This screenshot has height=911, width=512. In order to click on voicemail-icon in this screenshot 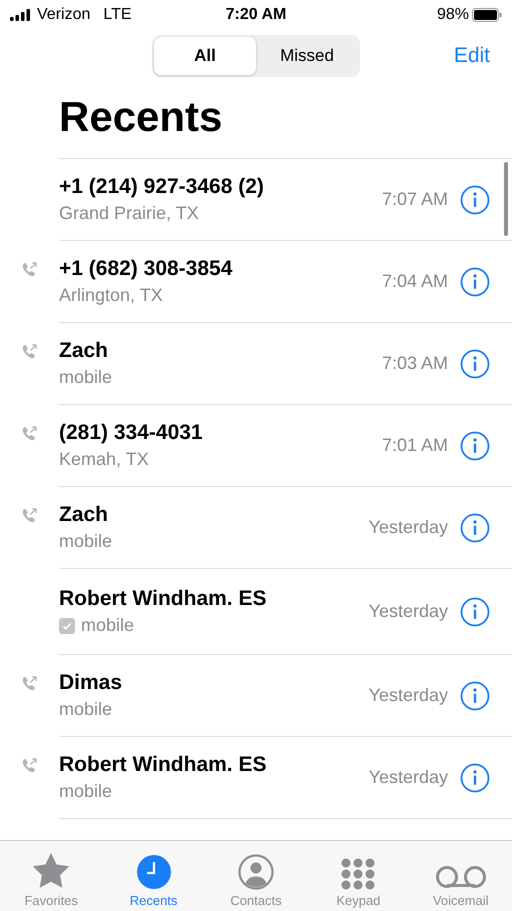, I will do `click(460, 877)`.